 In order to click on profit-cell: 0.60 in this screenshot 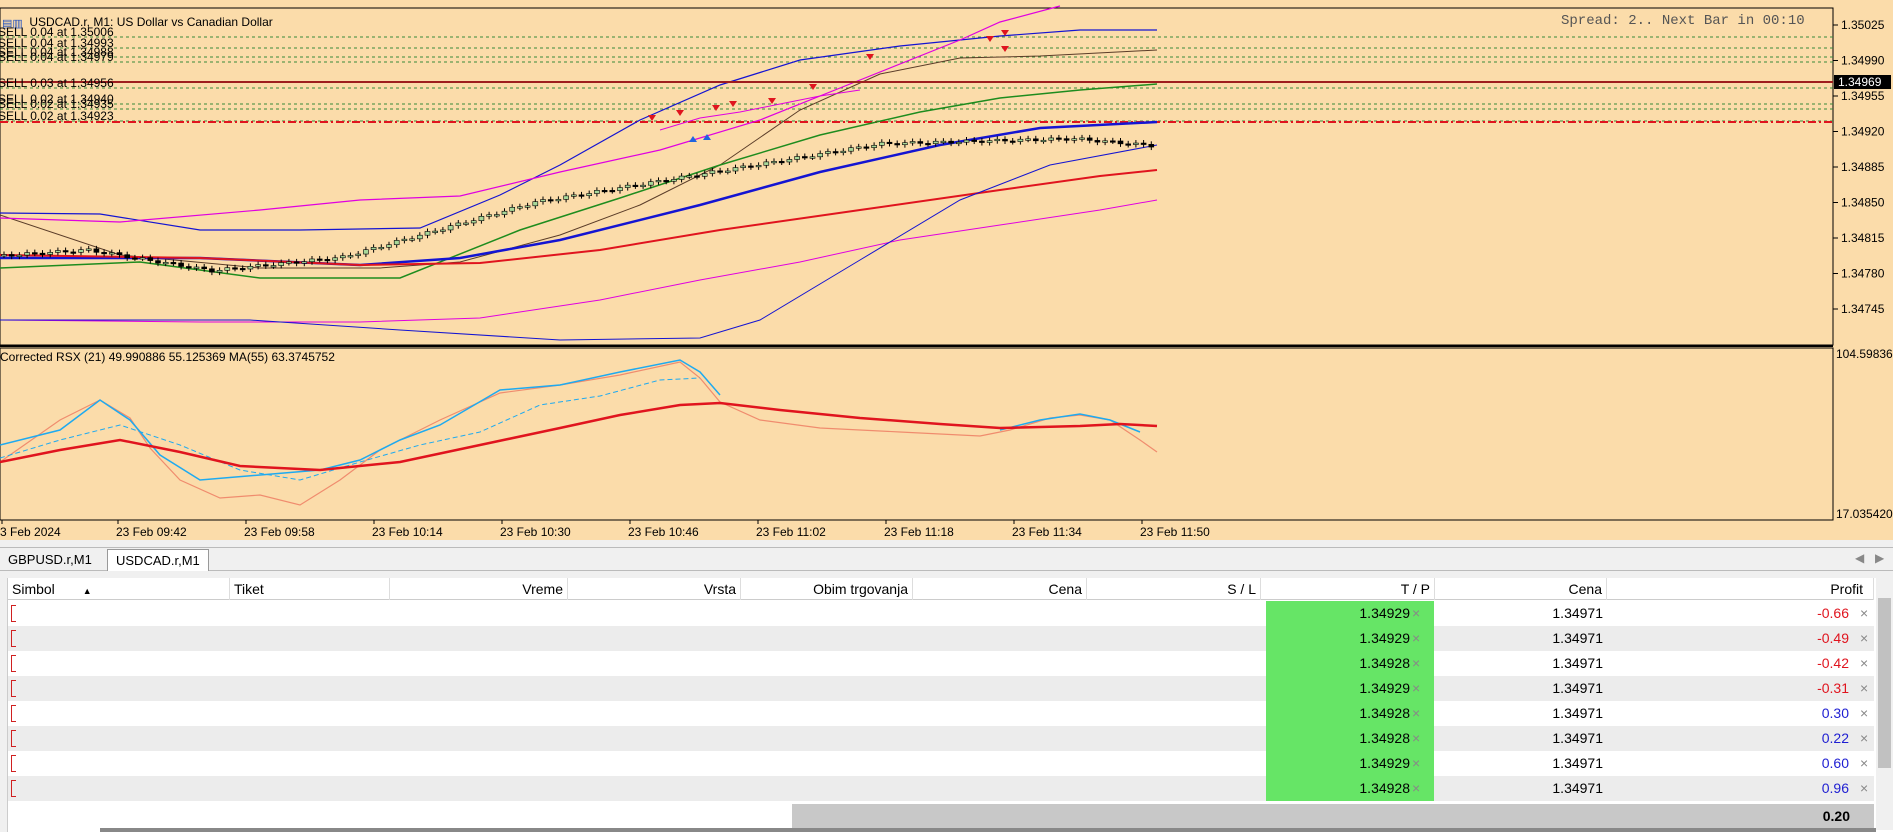, I will do `click(1835, 763)`.